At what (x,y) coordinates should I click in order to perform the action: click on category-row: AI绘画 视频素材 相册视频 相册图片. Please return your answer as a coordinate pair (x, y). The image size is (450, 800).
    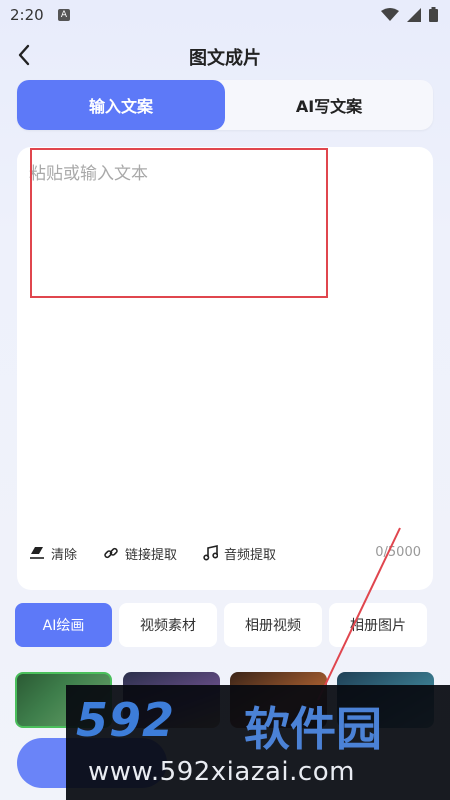
    Looking at the image, I should click on (225, 625).